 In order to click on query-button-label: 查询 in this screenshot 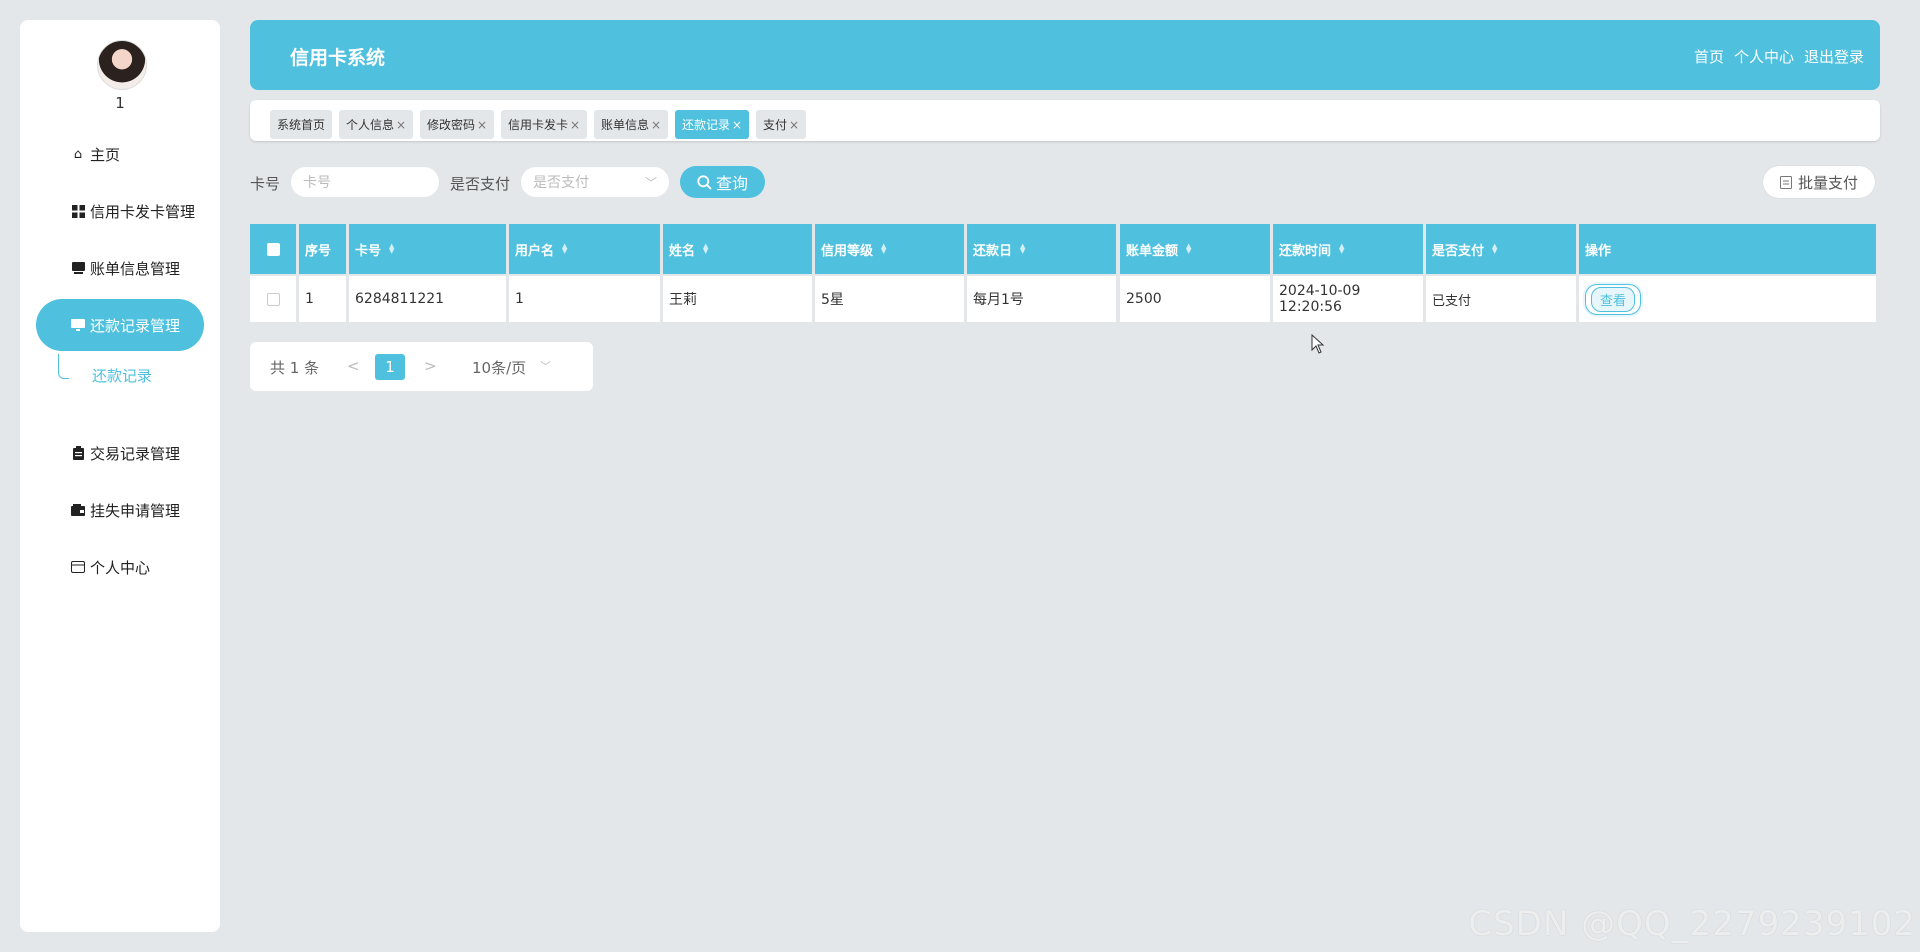, I will do `click(731, 183)`.